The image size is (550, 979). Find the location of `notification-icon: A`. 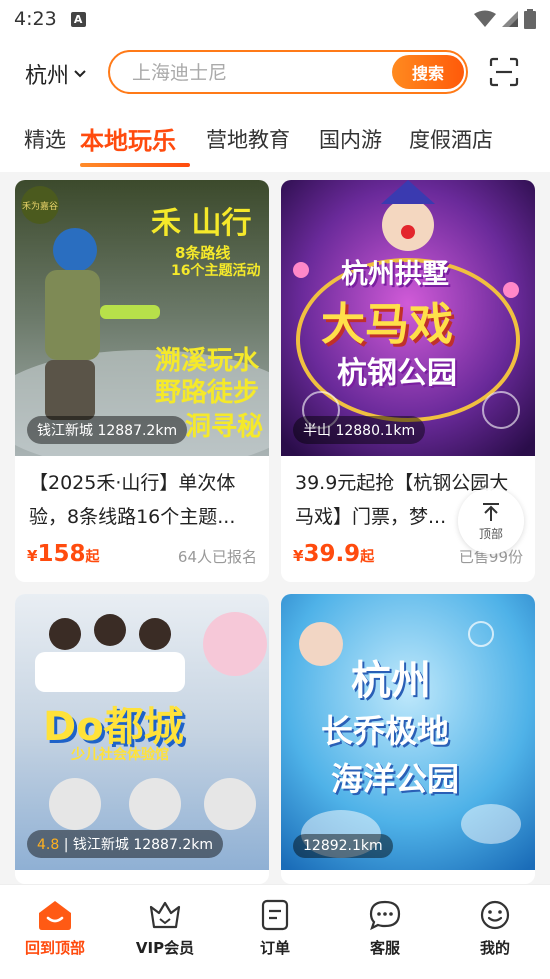

notification-icon: A is located at coordinates (78, 19).